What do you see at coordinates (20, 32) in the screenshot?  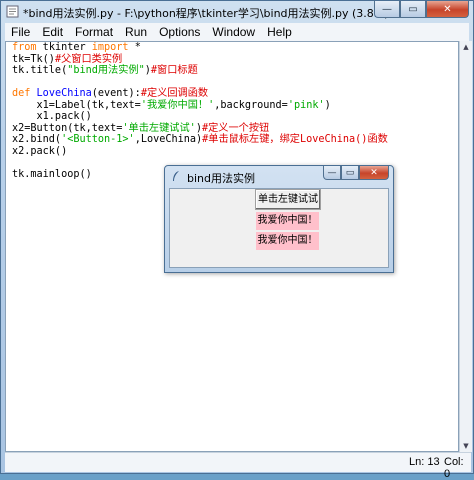 I see `menu-file: File` at bounding box center [20, 32].